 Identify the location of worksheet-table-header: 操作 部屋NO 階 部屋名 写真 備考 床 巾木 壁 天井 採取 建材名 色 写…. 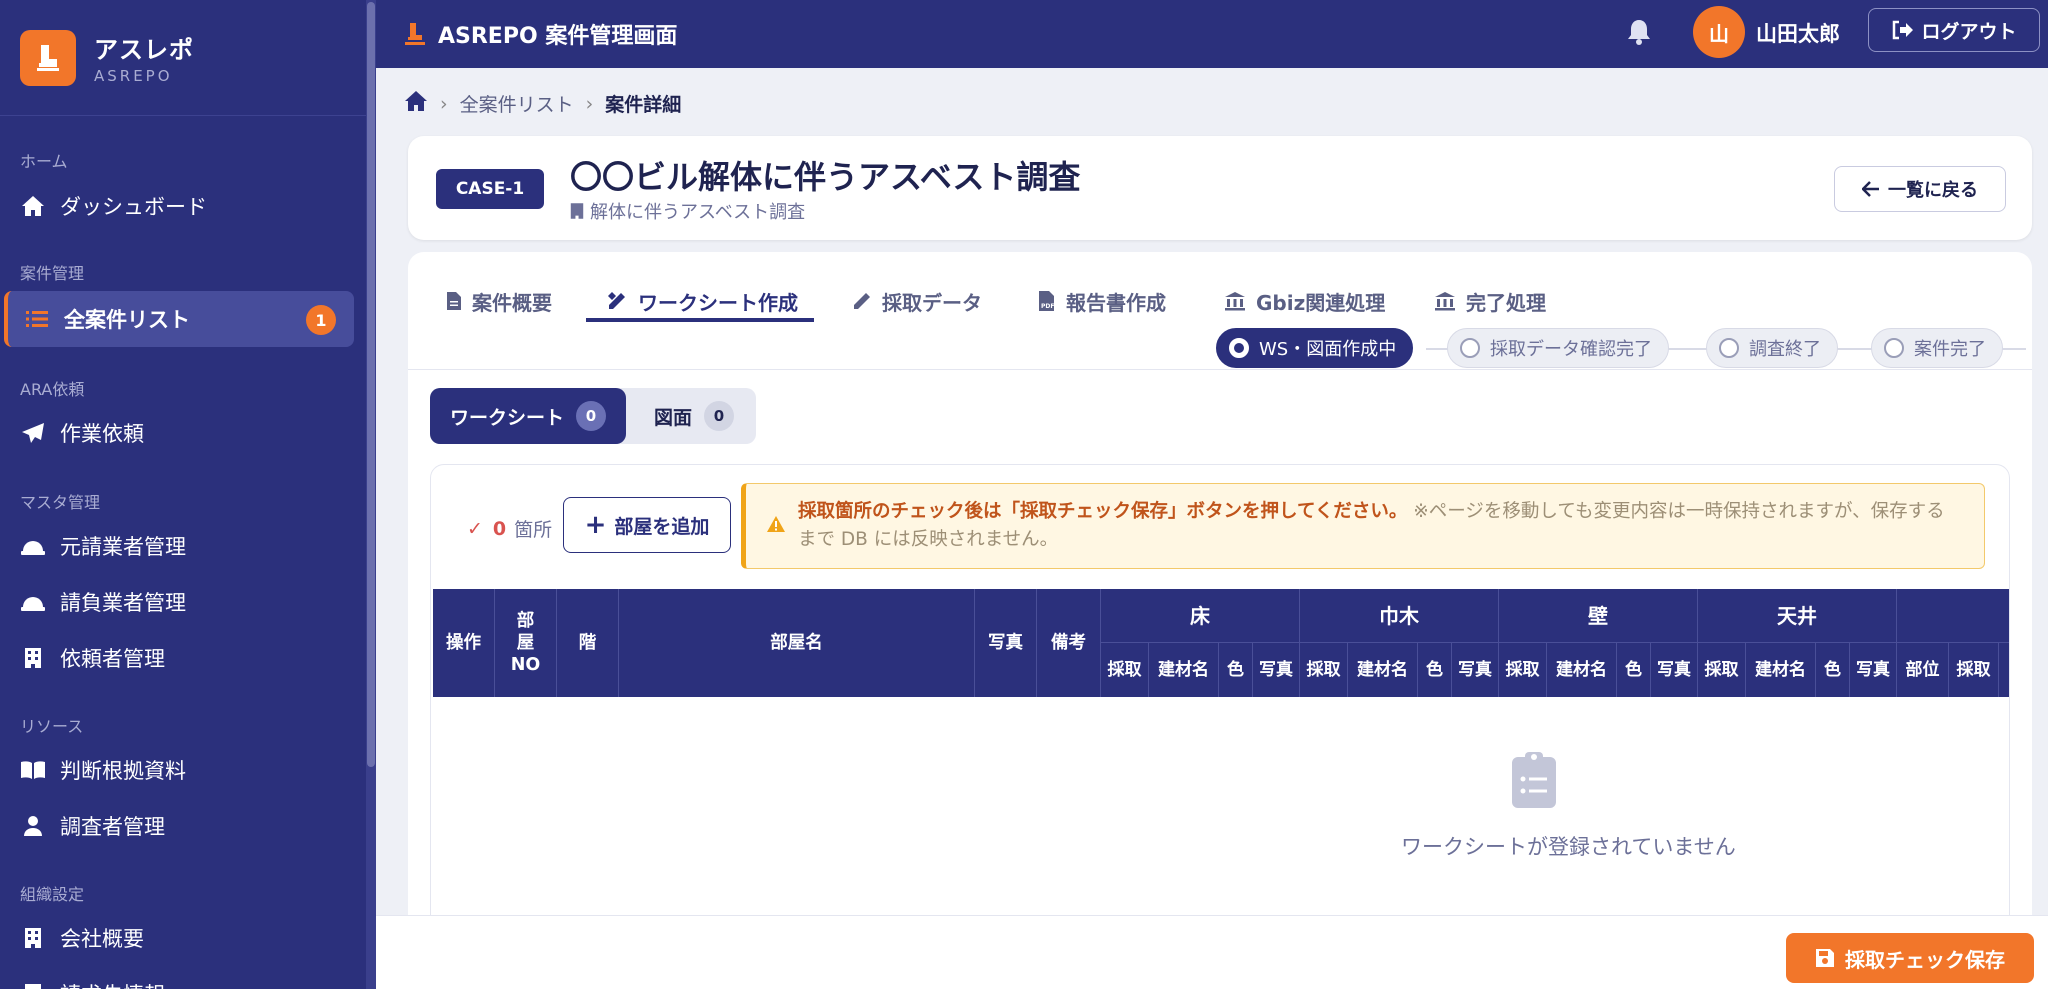
(1221, 643).